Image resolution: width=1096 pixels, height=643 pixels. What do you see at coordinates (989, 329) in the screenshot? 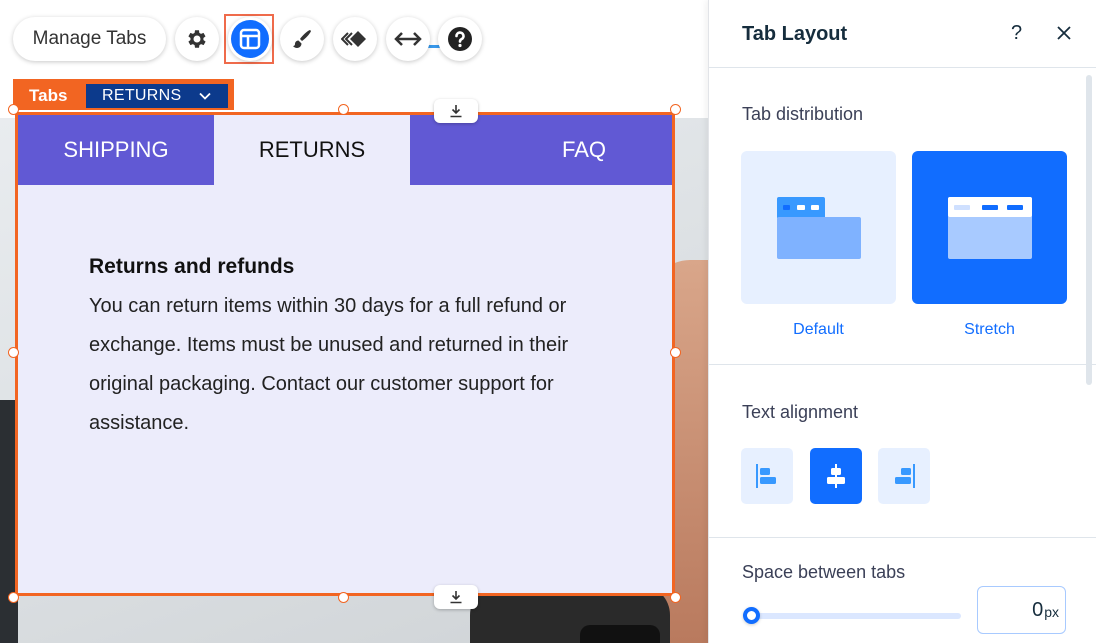
I see `distribution-stretch-label: Stretch` at bounding box center [989, 329].